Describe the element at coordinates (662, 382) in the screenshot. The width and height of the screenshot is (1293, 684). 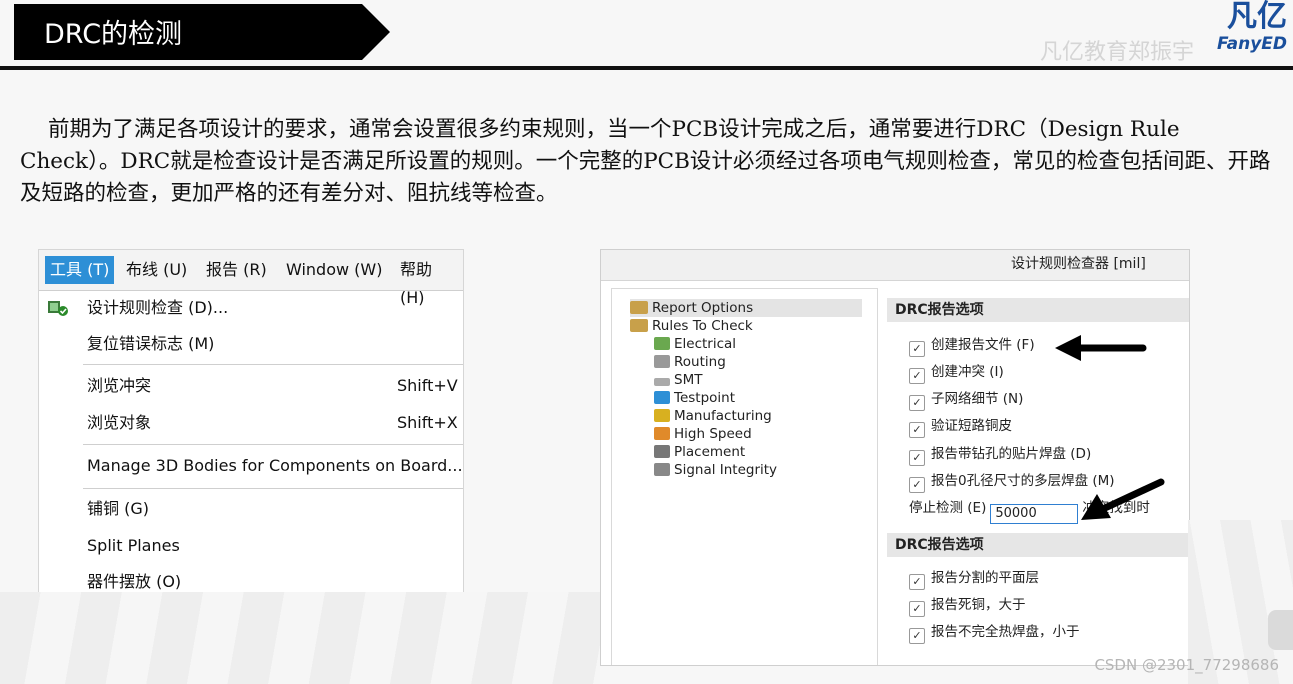
I see `smt-icon` at that location.